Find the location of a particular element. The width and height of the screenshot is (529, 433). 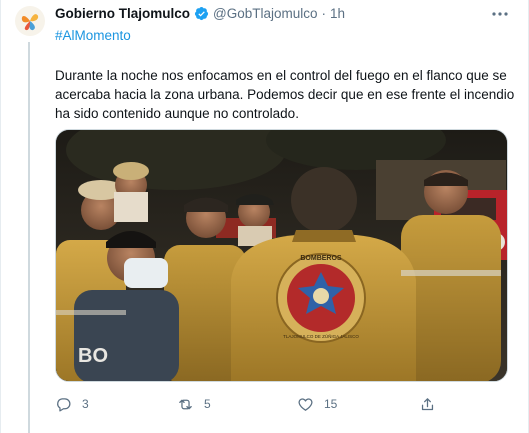

retweet-icon is located at coordinates (185, 404).